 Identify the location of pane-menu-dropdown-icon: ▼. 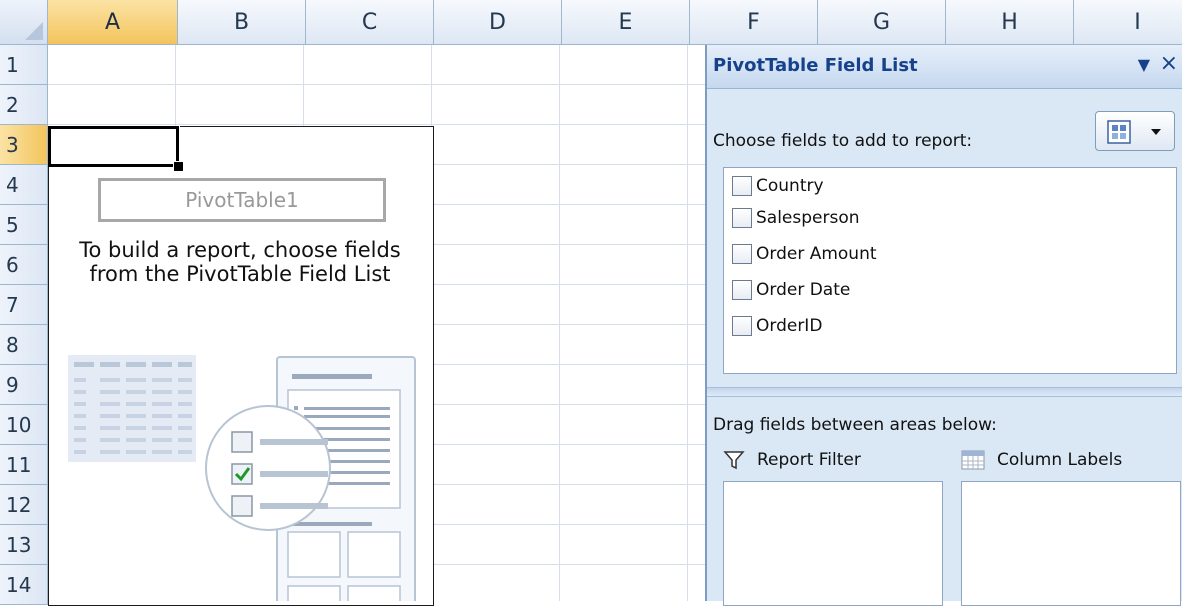
(1144, 64).